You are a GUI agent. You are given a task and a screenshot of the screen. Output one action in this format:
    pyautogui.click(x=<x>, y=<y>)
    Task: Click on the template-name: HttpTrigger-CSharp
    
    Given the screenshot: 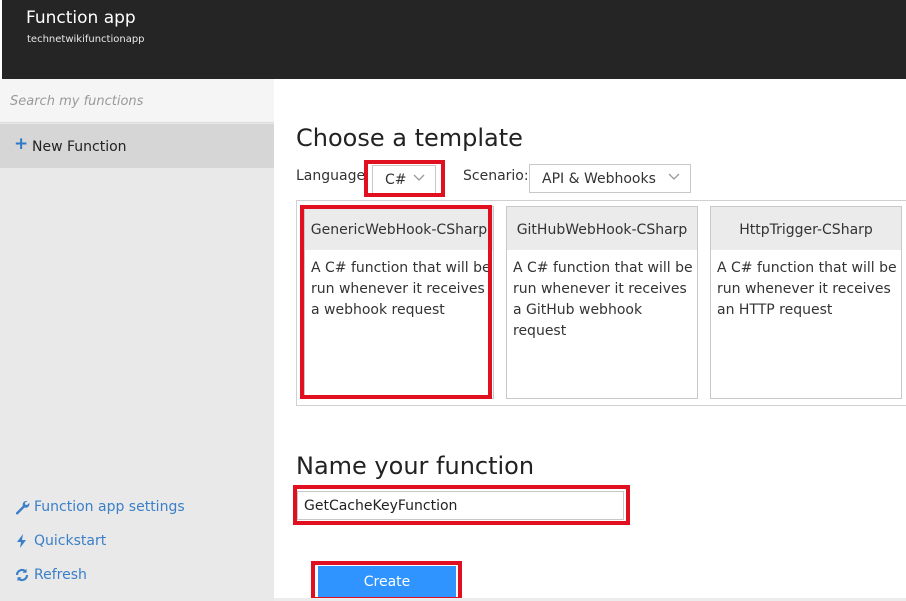 What is the action you would take?
    pyautogui.click(x=806, y=230)
    